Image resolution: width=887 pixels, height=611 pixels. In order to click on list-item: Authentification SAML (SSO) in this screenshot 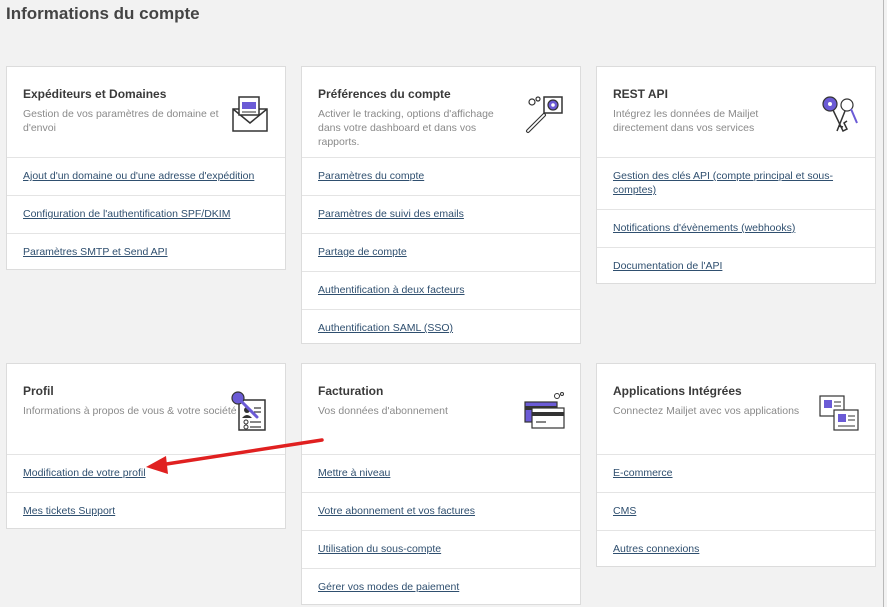, I will do `click(441, 328)`.